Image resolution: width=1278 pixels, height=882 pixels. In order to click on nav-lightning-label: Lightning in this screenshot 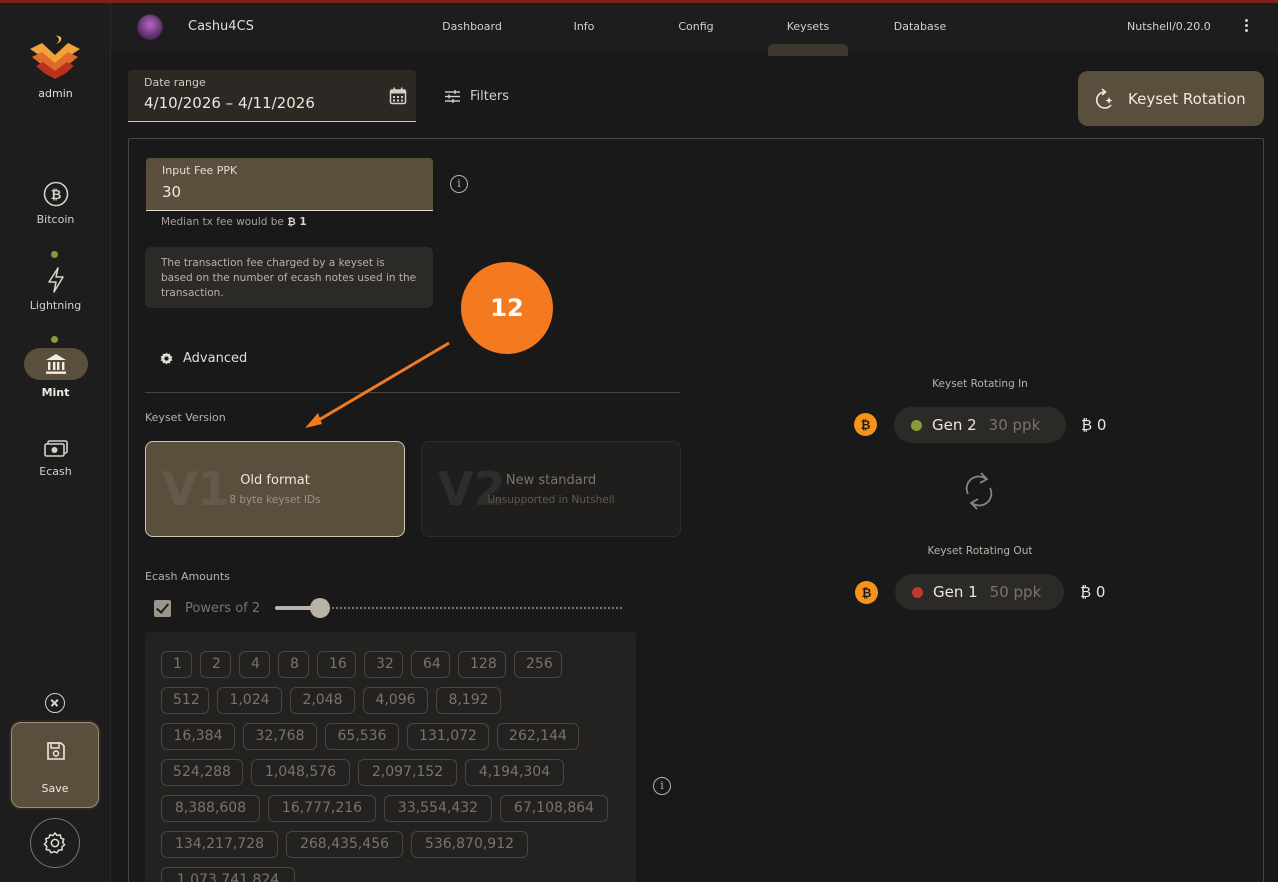, I will do `click(55, 305)`.